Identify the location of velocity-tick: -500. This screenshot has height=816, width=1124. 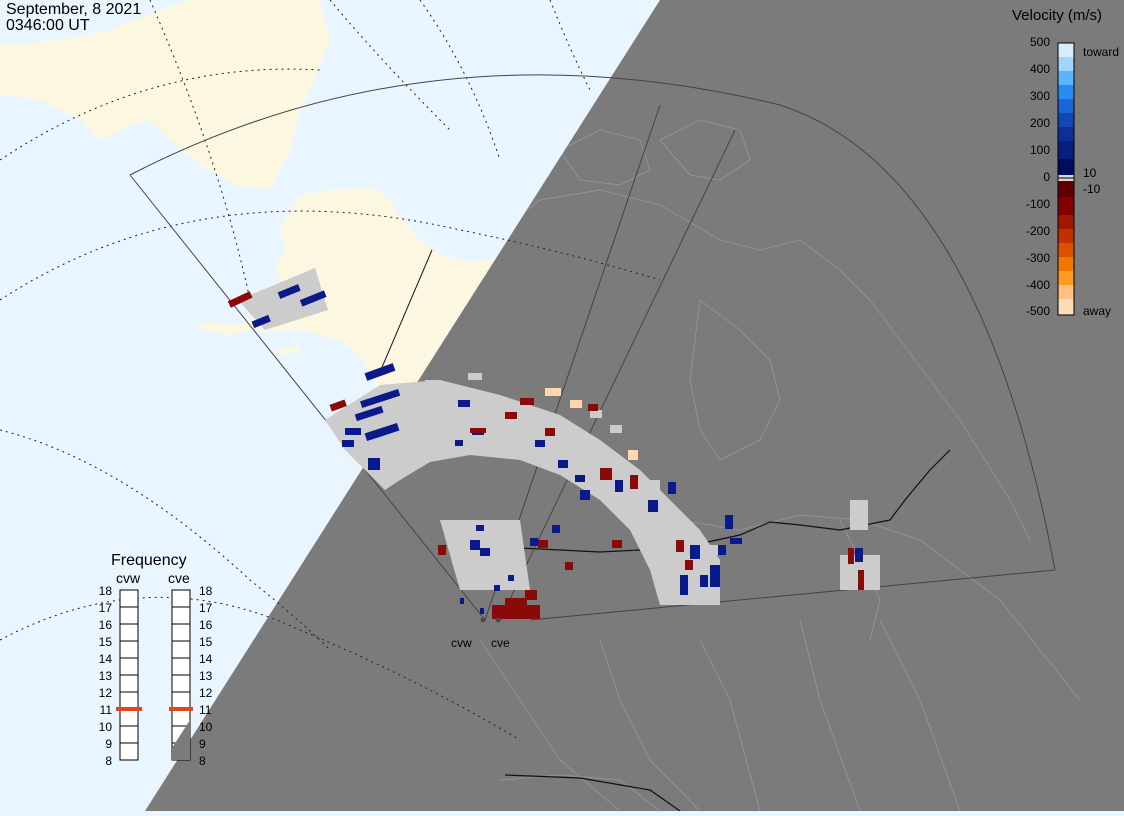
(1038, 311).